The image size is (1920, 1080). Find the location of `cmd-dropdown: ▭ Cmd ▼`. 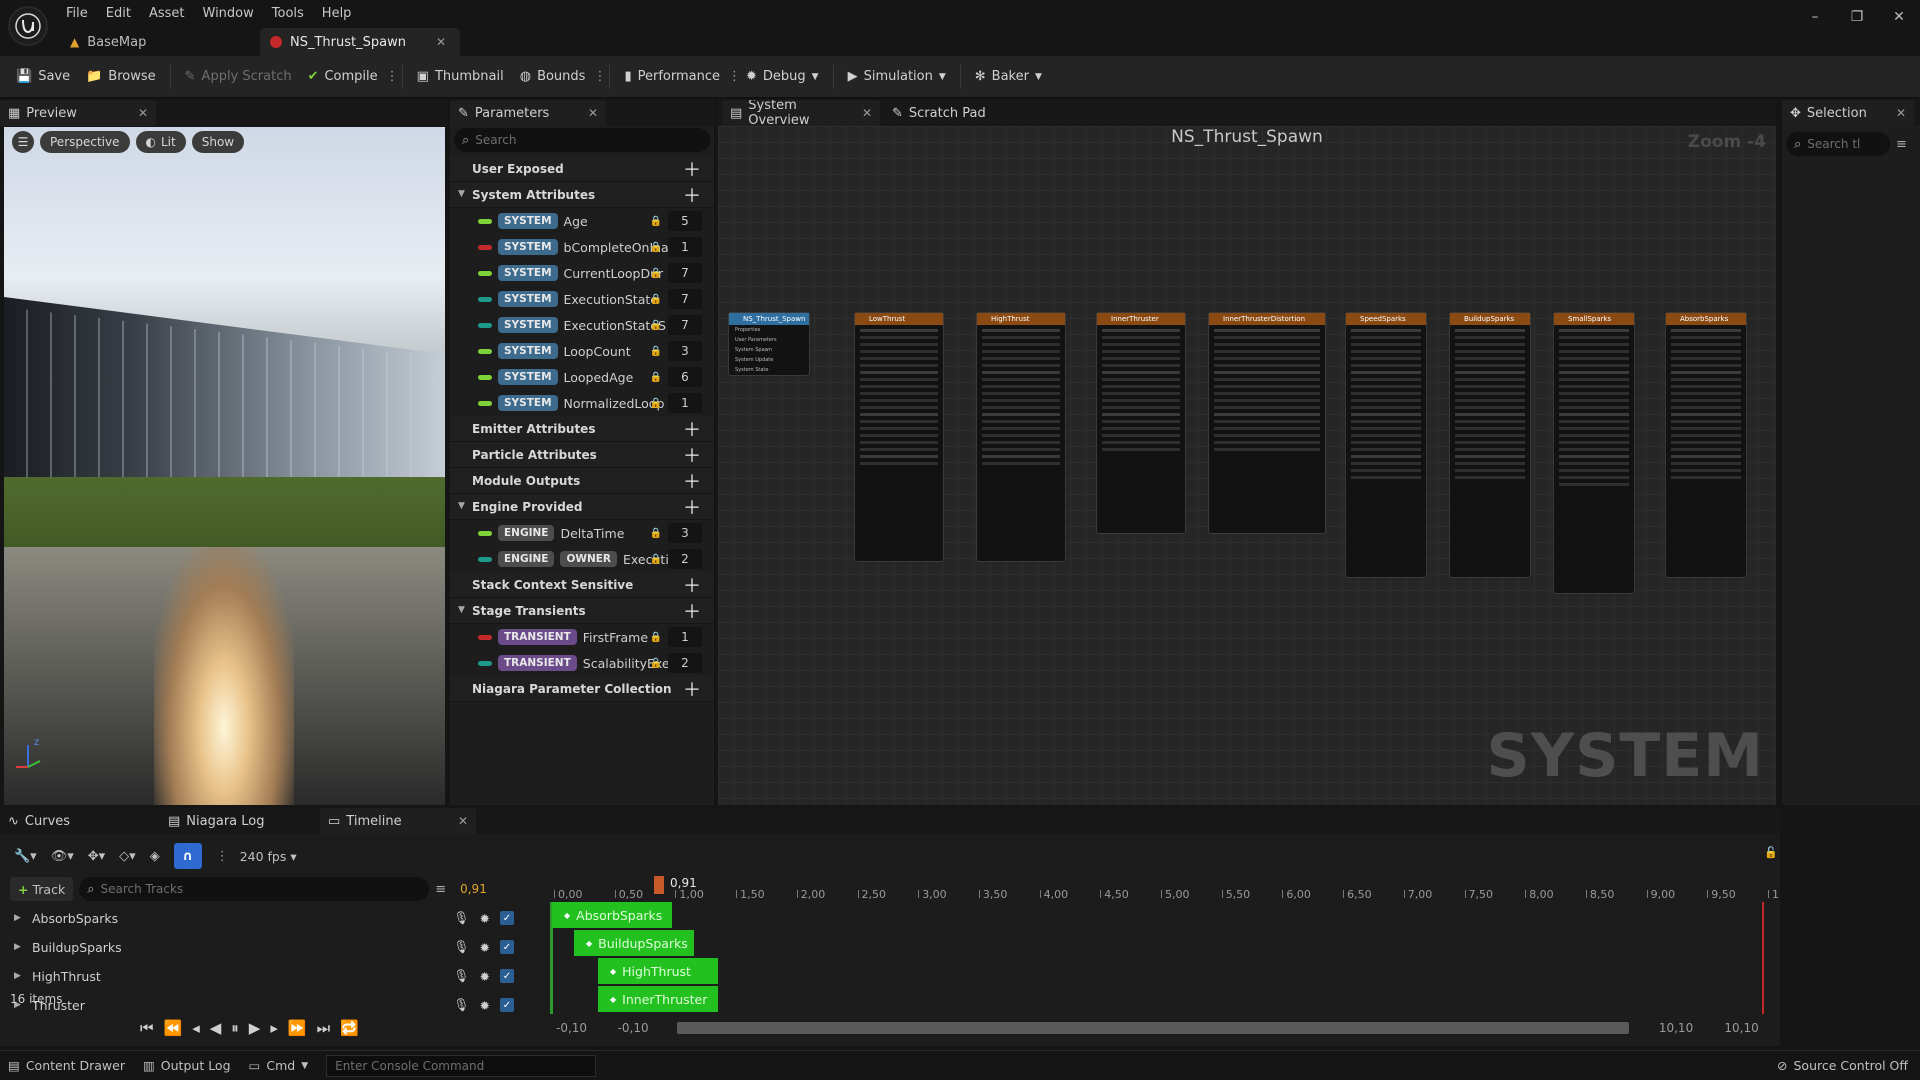

cmd-dropdown: ▭ Cmd ▼ is located at coordinates (279, 1065).